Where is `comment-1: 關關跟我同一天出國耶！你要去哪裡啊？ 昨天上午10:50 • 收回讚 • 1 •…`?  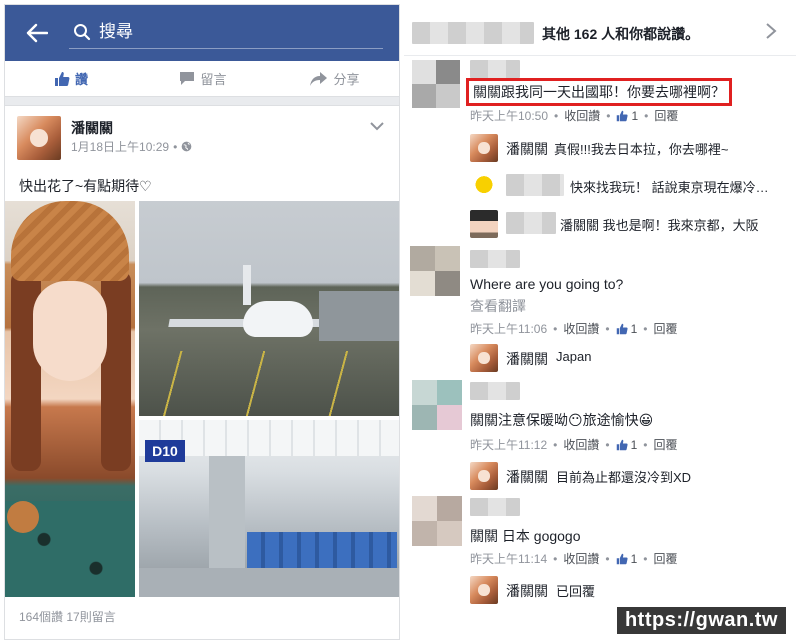 comment-1: 關關跟我同一天出國耶！你要去哪裡啊？ 昨天上午10:50 • 收回讚 • 1 •… is located at coordinates (600, 150).